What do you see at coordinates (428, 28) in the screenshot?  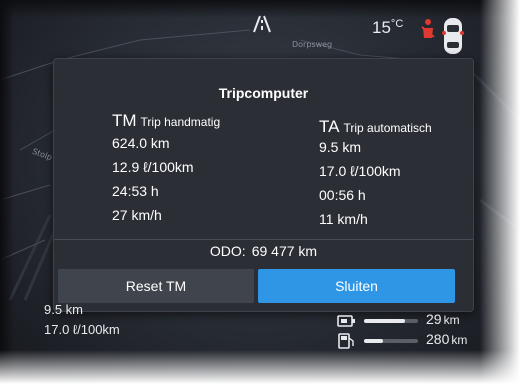 I see `seatbelt-warning-icon` at bounding box center [428, 28].